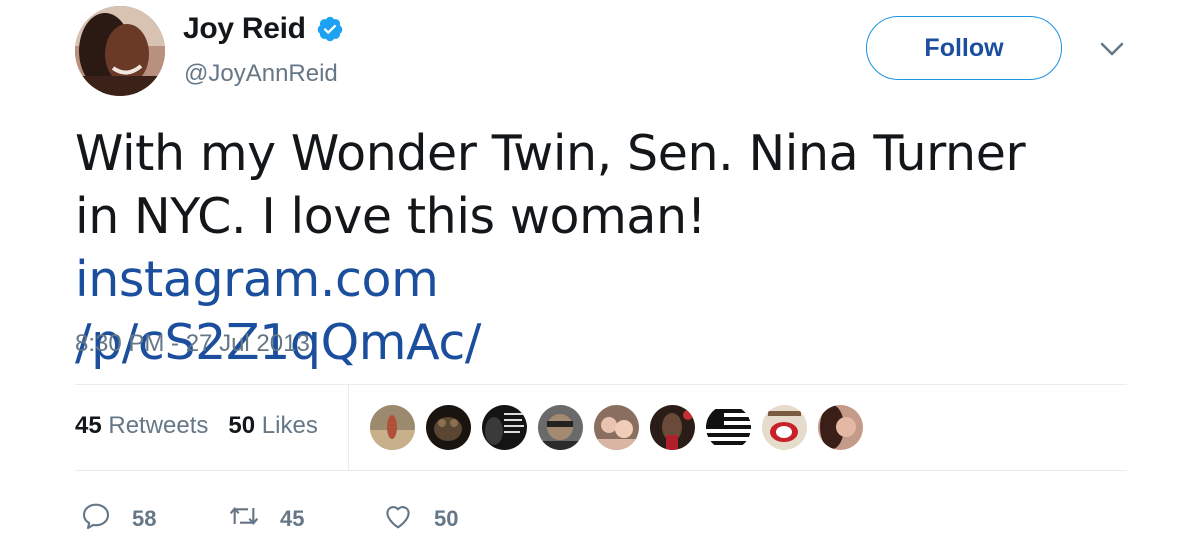 This screenshot has width=1202, height=538. I want to click on retweet-button: 45, so click(266, 518).